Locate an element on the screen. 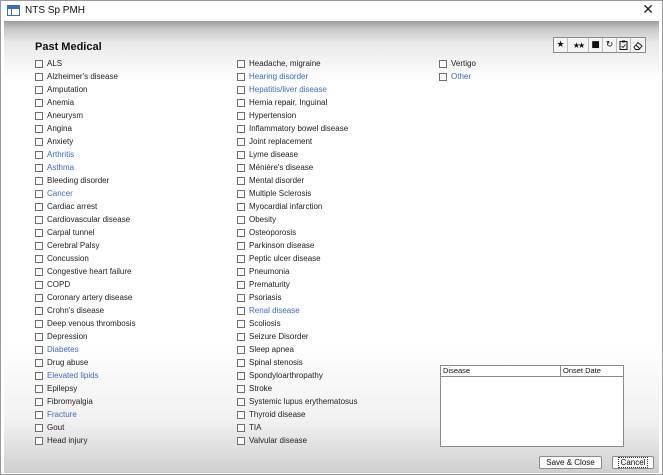 The image size is (663, 475). condition-item: Inflammatory bowel disease is located at coordinates (297, 128).